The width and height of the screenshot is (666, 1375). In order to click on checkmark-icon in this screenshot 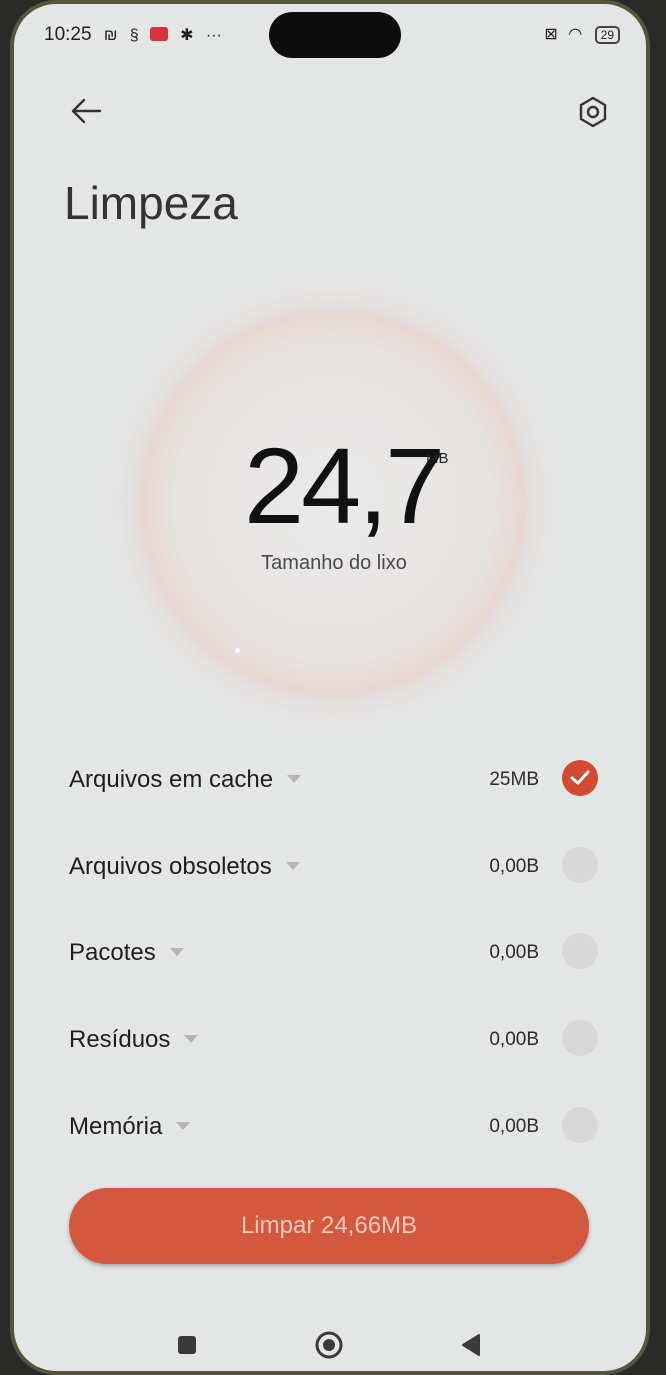, I will do `click(580, 777)`.